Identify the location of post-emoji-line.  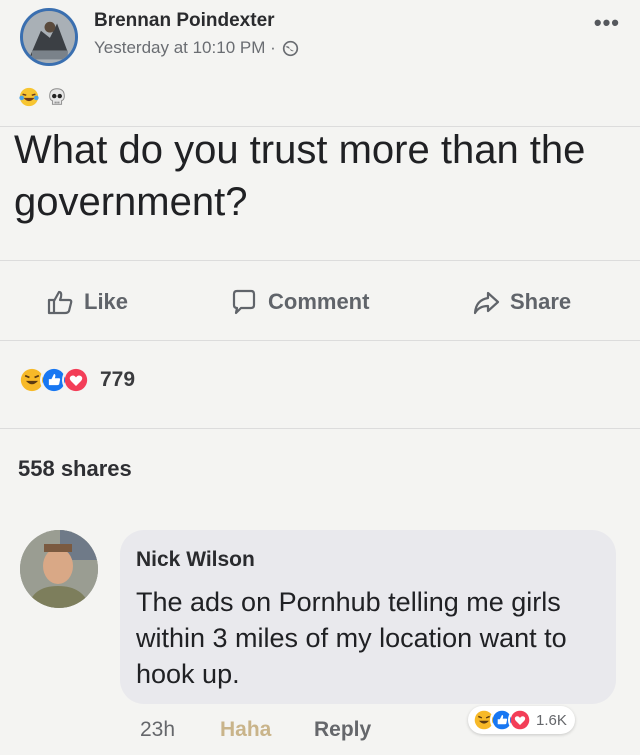
(43, 97).